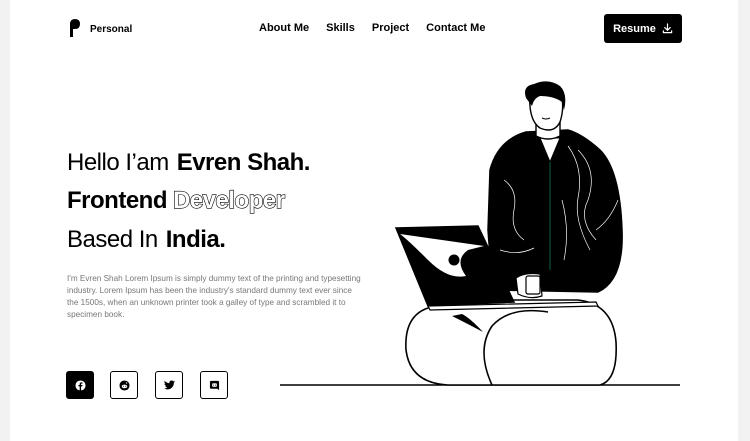 This screenshot has width=750, height=441. I want to click on nav-project: Project, so click(390, 28).